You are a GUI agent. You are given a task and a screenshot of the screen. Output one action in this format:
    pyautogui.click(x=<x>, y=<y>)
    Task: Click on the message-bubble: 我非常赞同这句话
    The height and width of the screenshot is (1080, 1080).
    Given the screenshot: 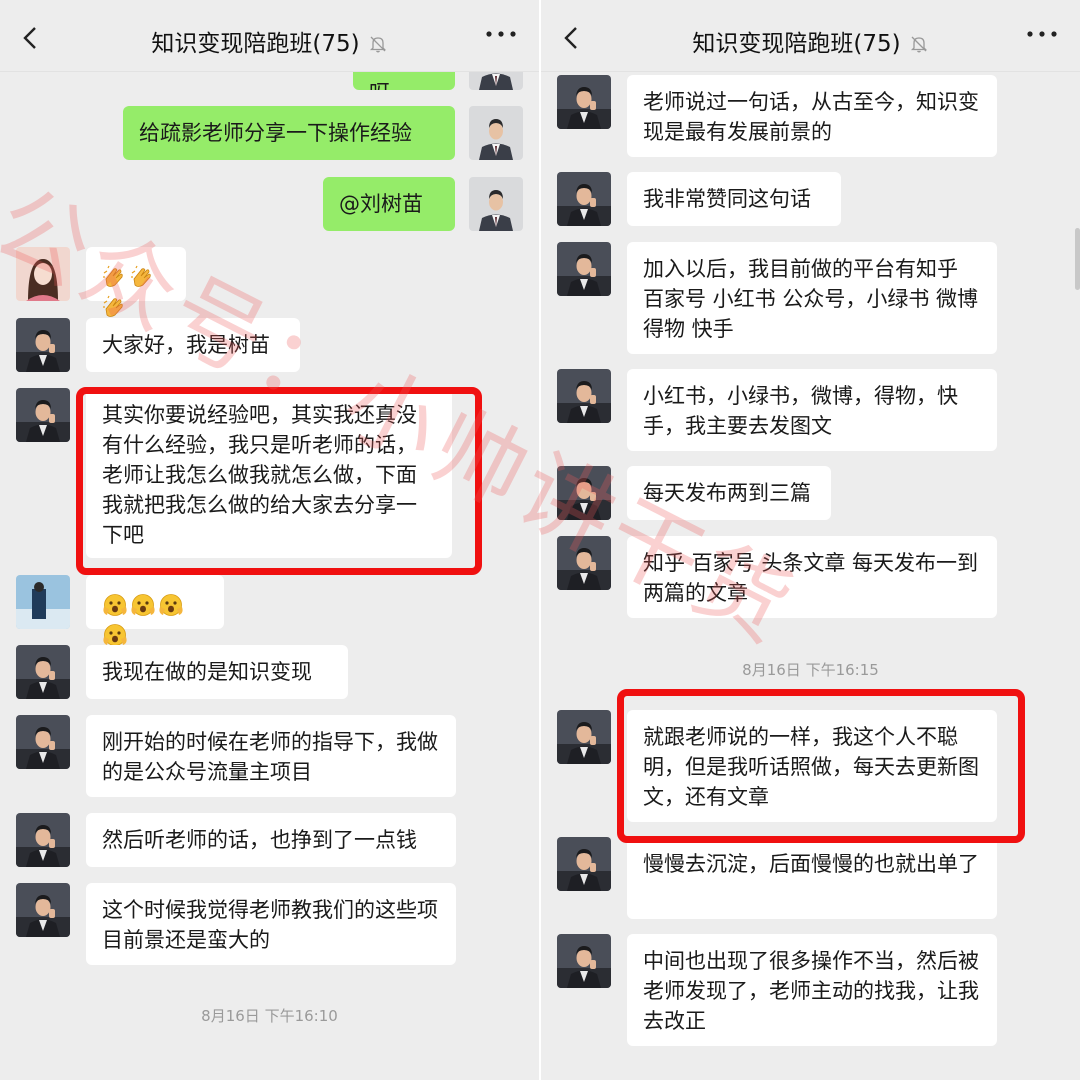 What is the action you would take?
    pyautogui.click(x=734, y=199)
    